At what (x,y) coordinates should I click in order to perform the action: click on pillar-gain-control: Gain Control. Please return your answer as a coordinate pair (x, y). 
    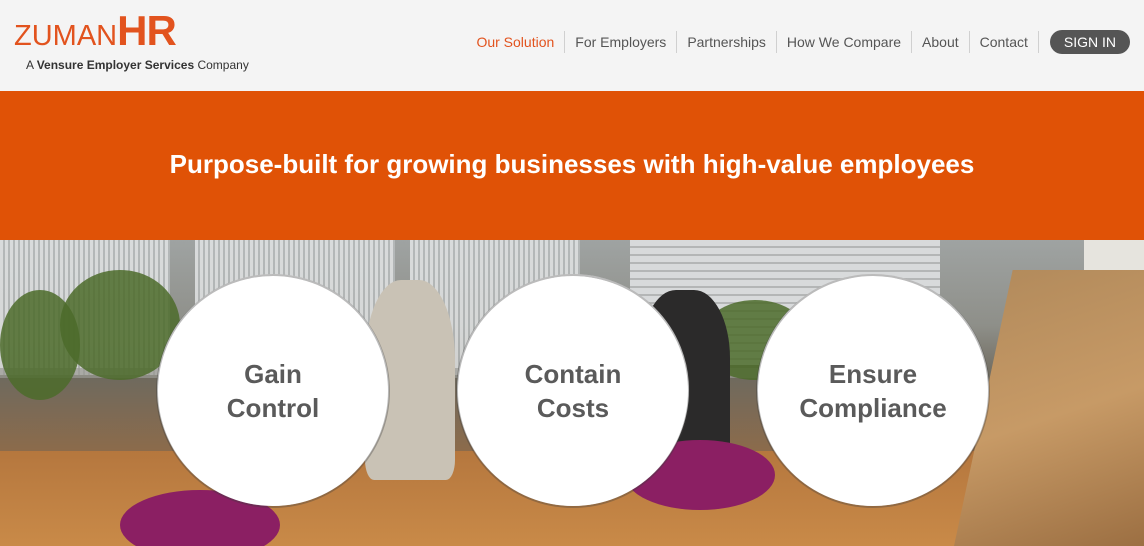
    Looking at the image, I should click on (273, 391).